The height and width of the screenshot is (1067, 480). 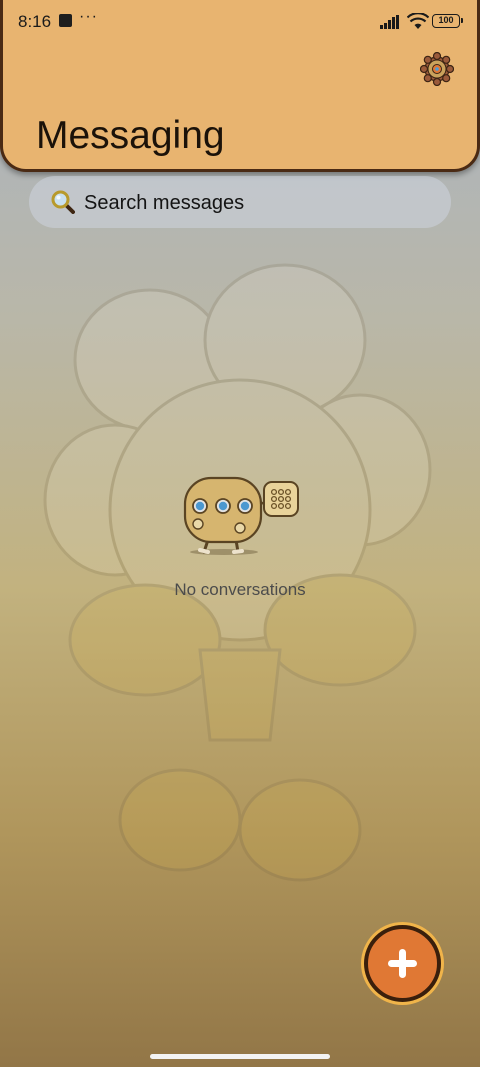 I want to click on plus-icon, so click(x=402, y=963).